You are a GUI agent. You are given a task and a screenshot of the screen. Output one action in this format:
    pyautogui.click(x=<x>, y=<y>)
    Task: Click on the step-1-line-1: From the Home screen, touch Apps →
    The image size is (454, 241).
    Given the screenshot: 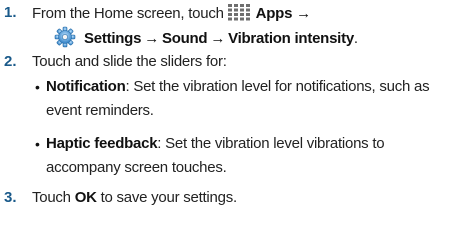 What is the action you would take?
    pyautogui.click(x=171, y=13)
    